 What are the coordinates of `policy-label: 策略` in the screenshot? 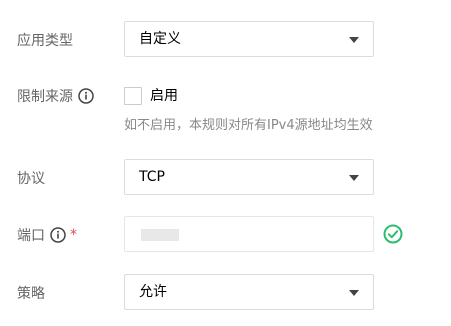 It's located at (31, 293).